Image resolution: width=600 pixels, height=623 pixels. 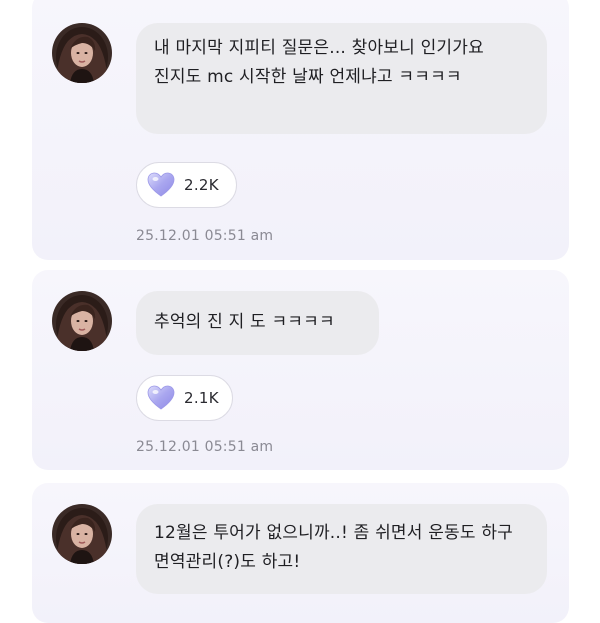 I want to click on like-button: 2.1K, so click(x=184, y=398).